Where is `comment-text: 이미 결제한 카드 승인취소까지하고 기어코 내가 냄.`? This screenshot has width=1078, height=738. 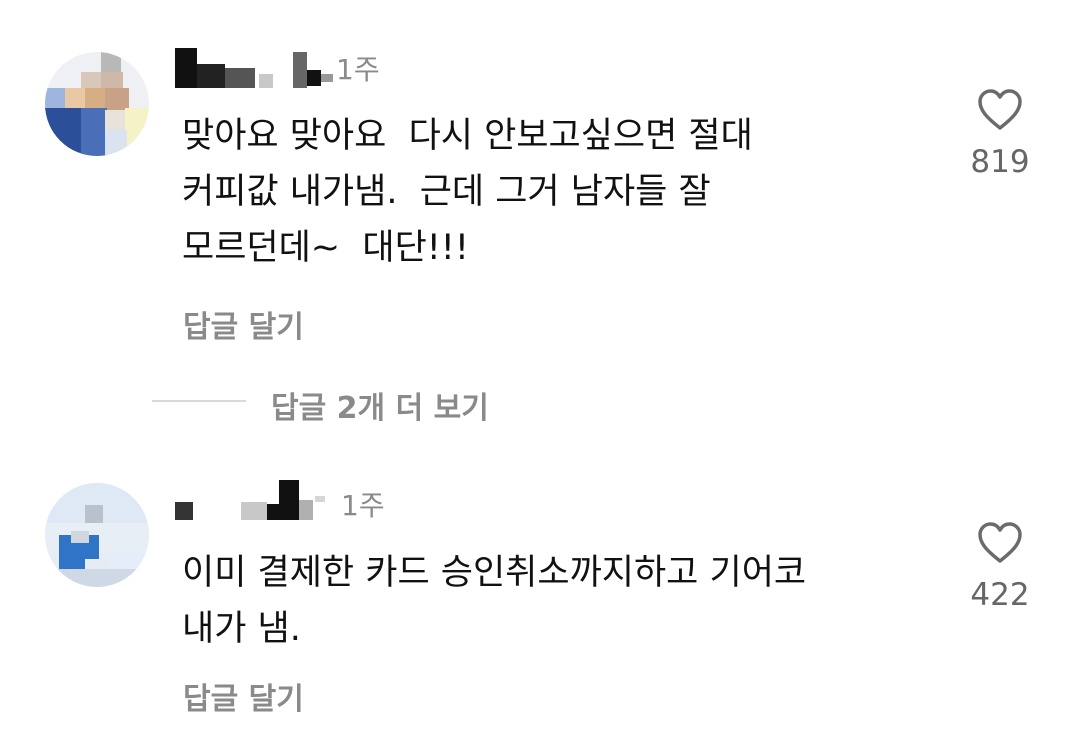 comment-text: 이미 결제한 카드 승인취소까지하고 기어코 내가 냄. is located at coordinates (542, 601).